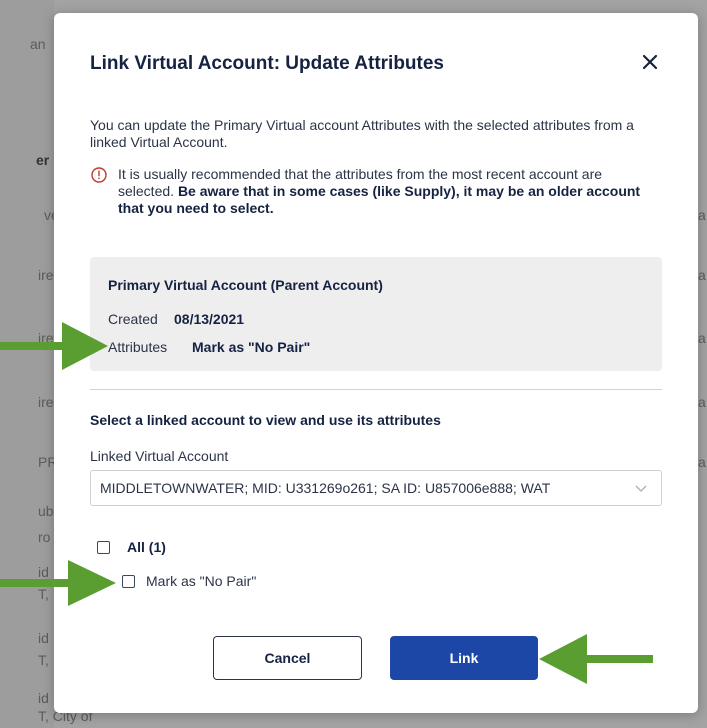 This screenshot has width=707, height=728. I want to click on mark-no-pair-checkbox, so click(128, 581).